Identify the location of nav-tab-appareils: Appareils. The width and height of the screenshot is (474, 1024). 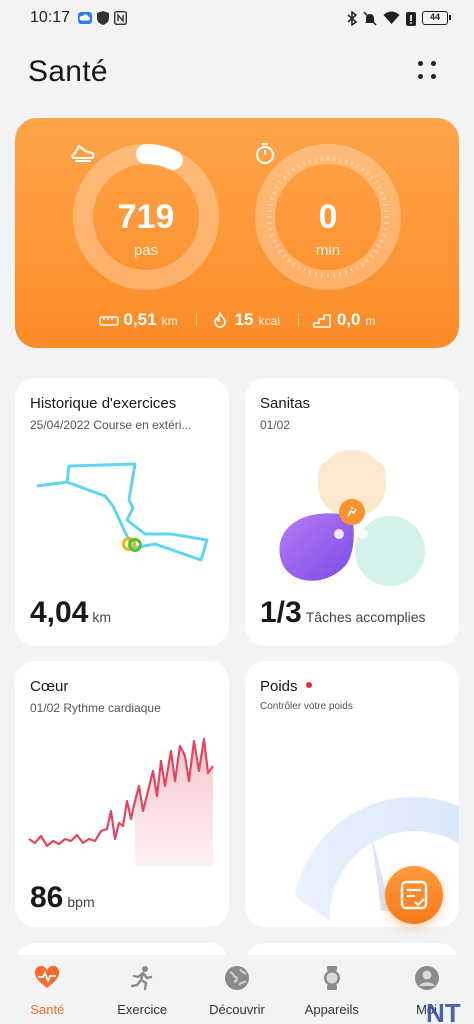
(332, 991).